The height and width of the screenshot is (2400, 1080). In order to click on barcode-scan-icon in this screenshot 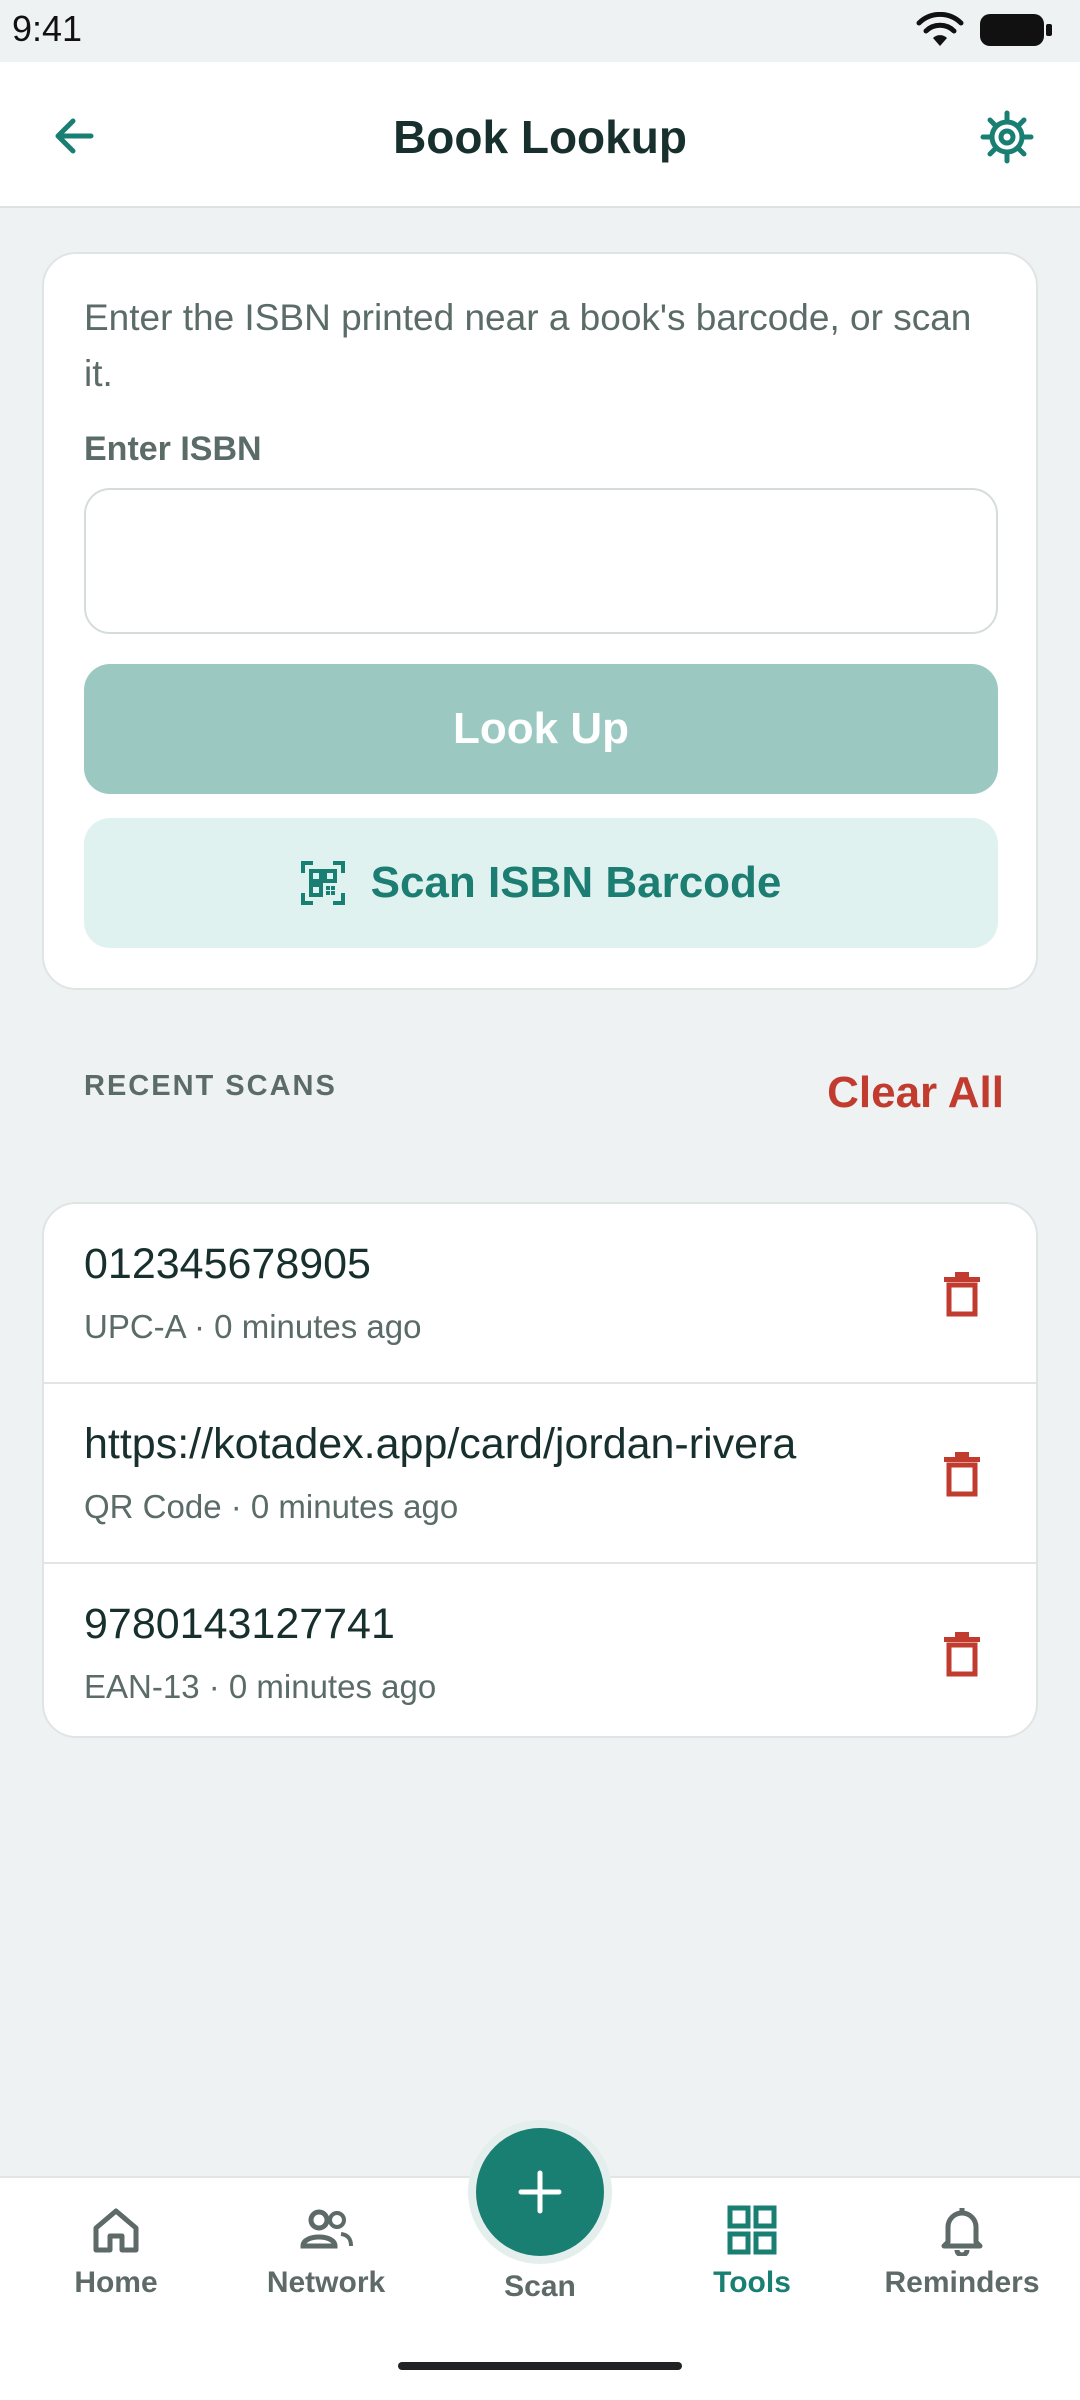, I will do `click(322, 883)`.